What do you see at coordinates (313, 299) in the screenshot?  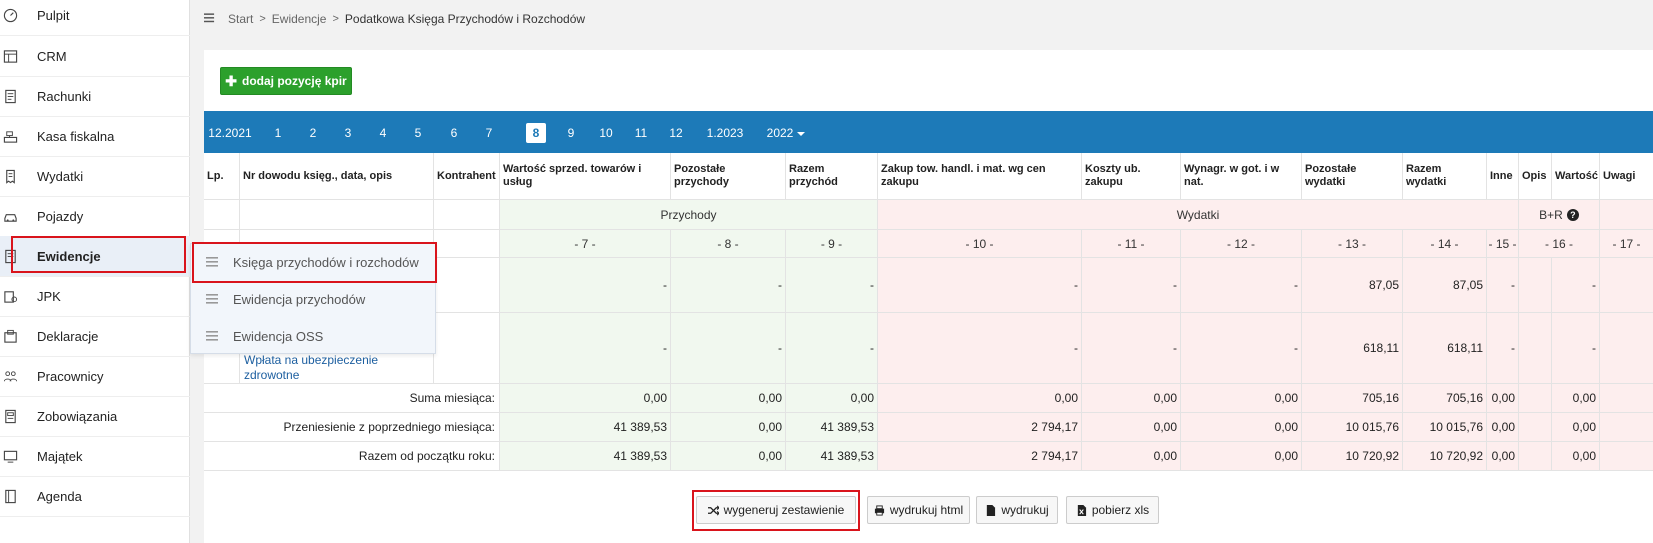 I see `submenu-item-przychody: Ewidencja przychodów` at bounding box center [313, 299].